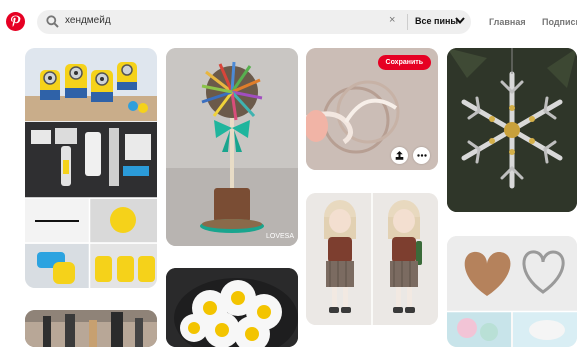 The height and width of the screenshot is (347, 577). I want to click on search-scope-dropdown: Все пины, so click(436, 21).